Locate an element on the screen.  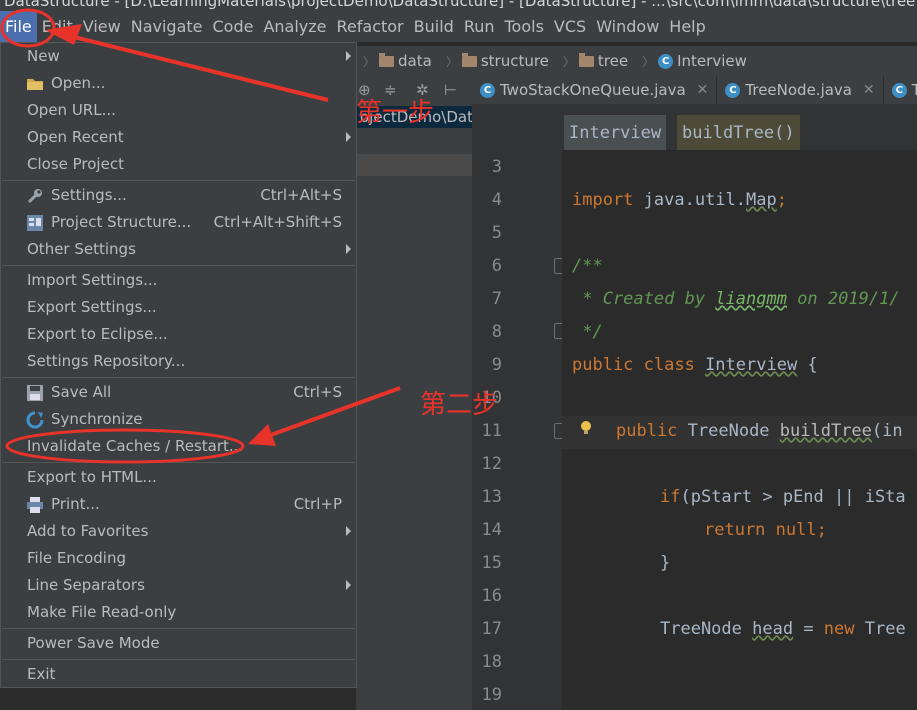
menu-edit: Edit is located at coordinates (57, 26).